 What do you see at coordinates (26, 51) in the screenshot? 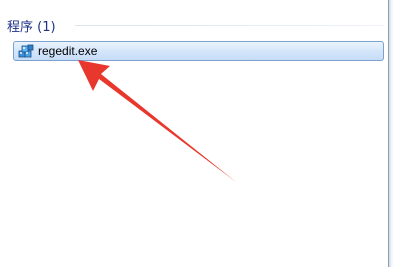
I see `registry-editor-icon` at bounding box center [26, 51].